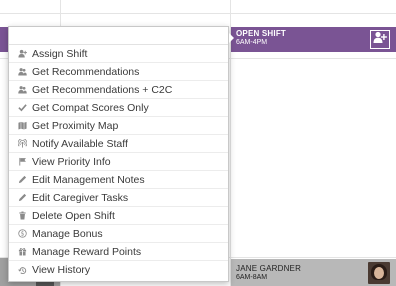 This screenshot has height=286, width=396. What do you see at coordinates (22, 108) in the screenshot?
I see `check-icon` at bounding box center [22, 108].